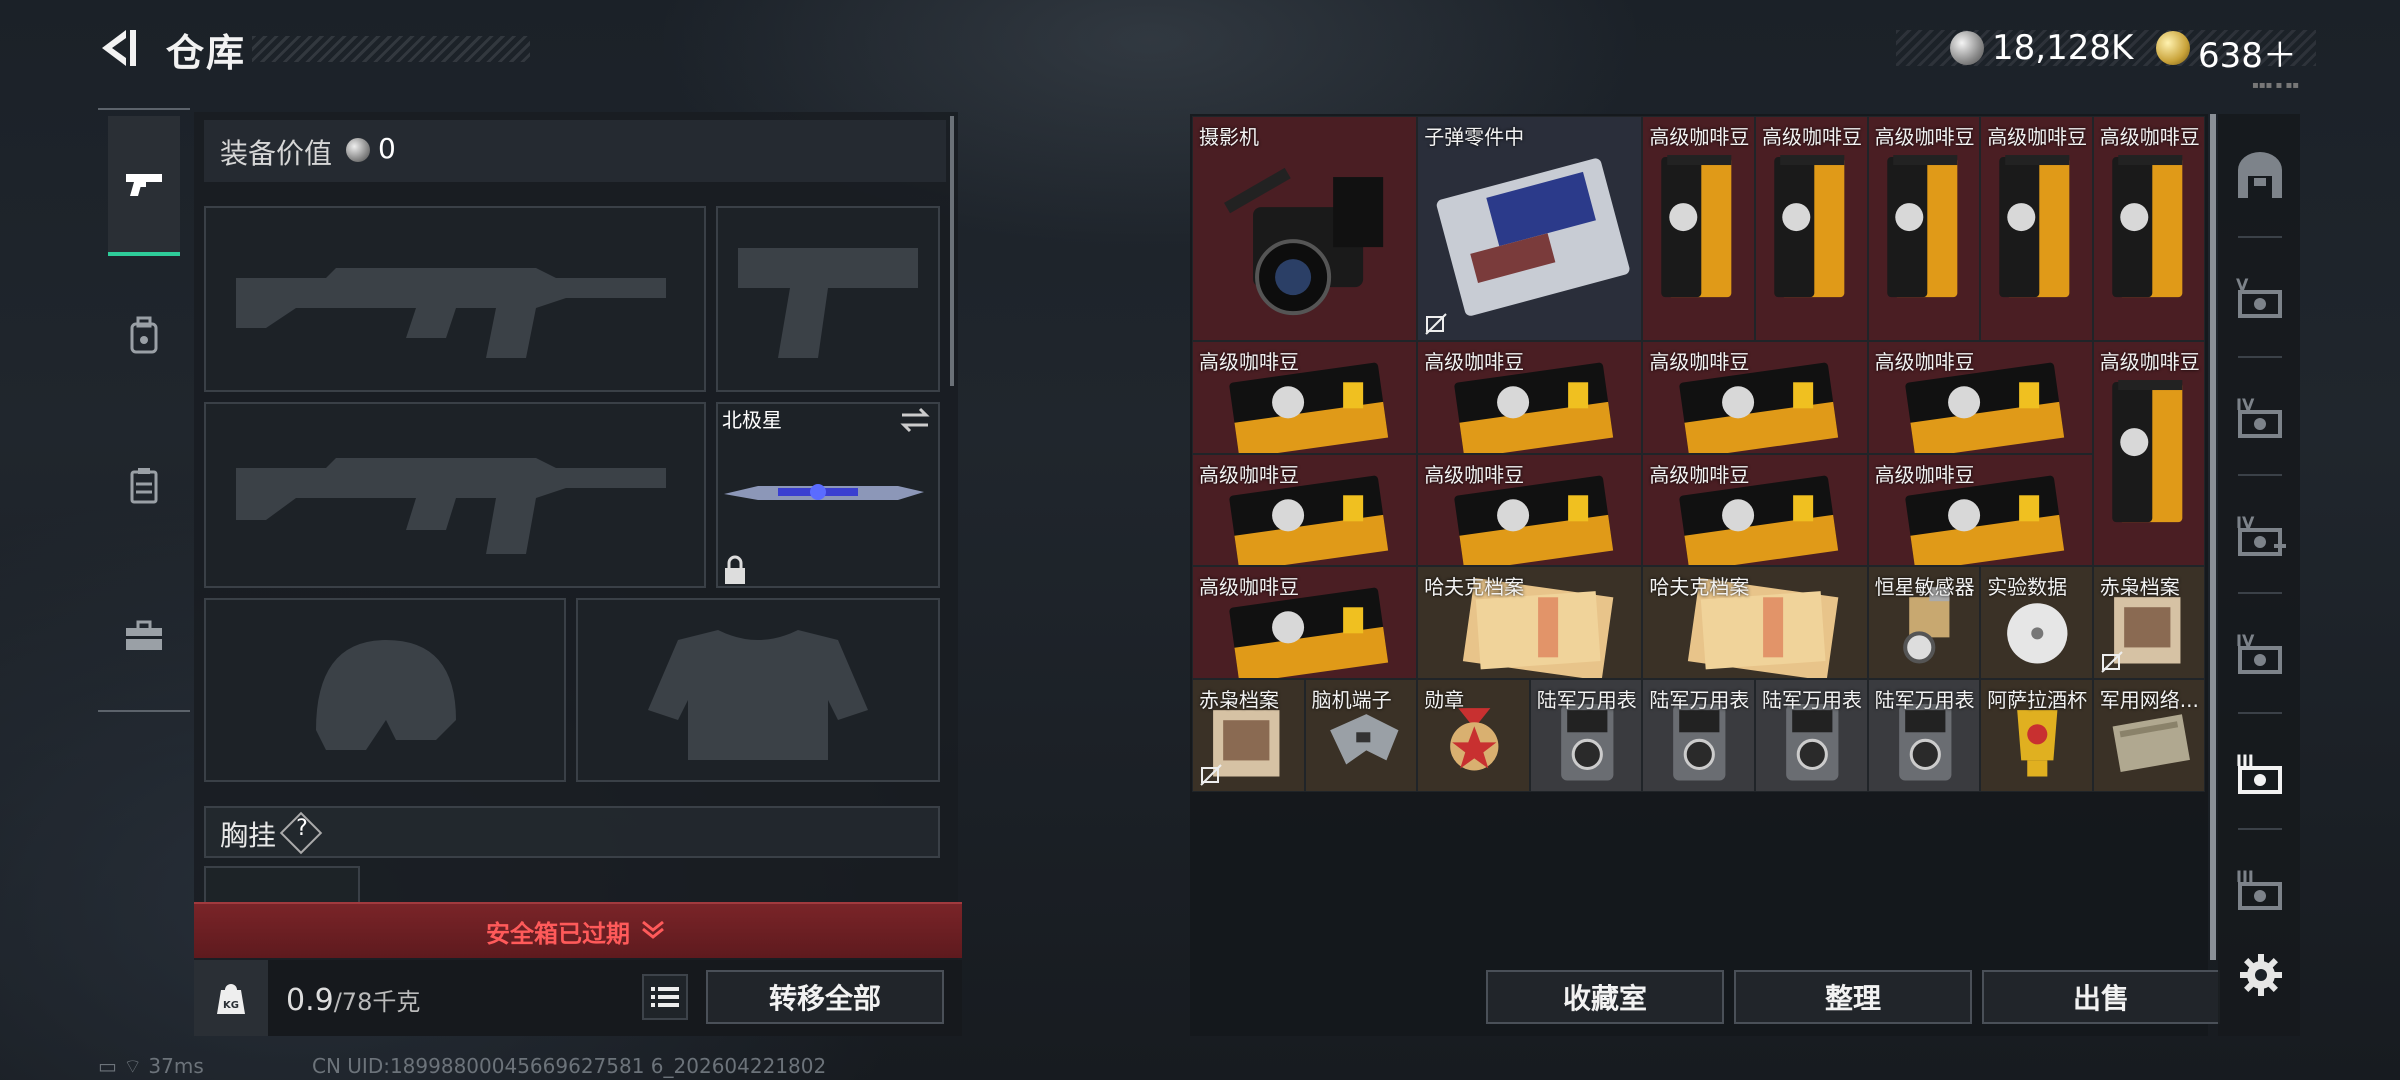  I want to click on gear-icon, so click(2261, 975).